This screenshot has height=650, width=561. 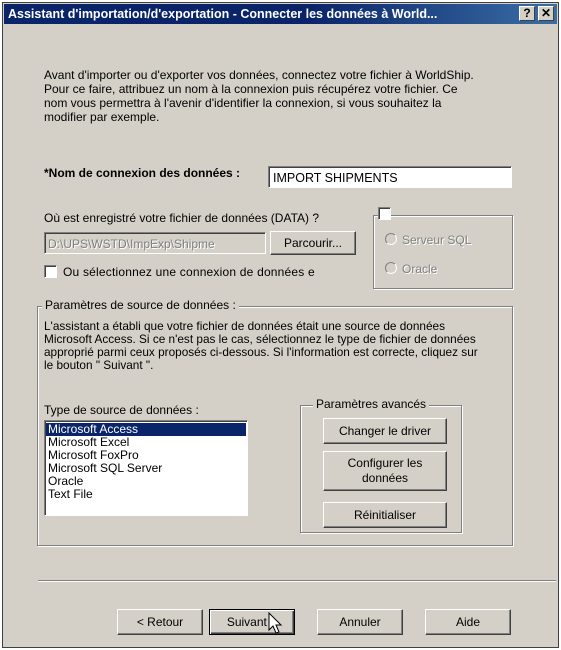 What do you see at coordinates (384, 213) in the screenshot?
I see `server-group-checkbox` at bounding box center [384, 213].